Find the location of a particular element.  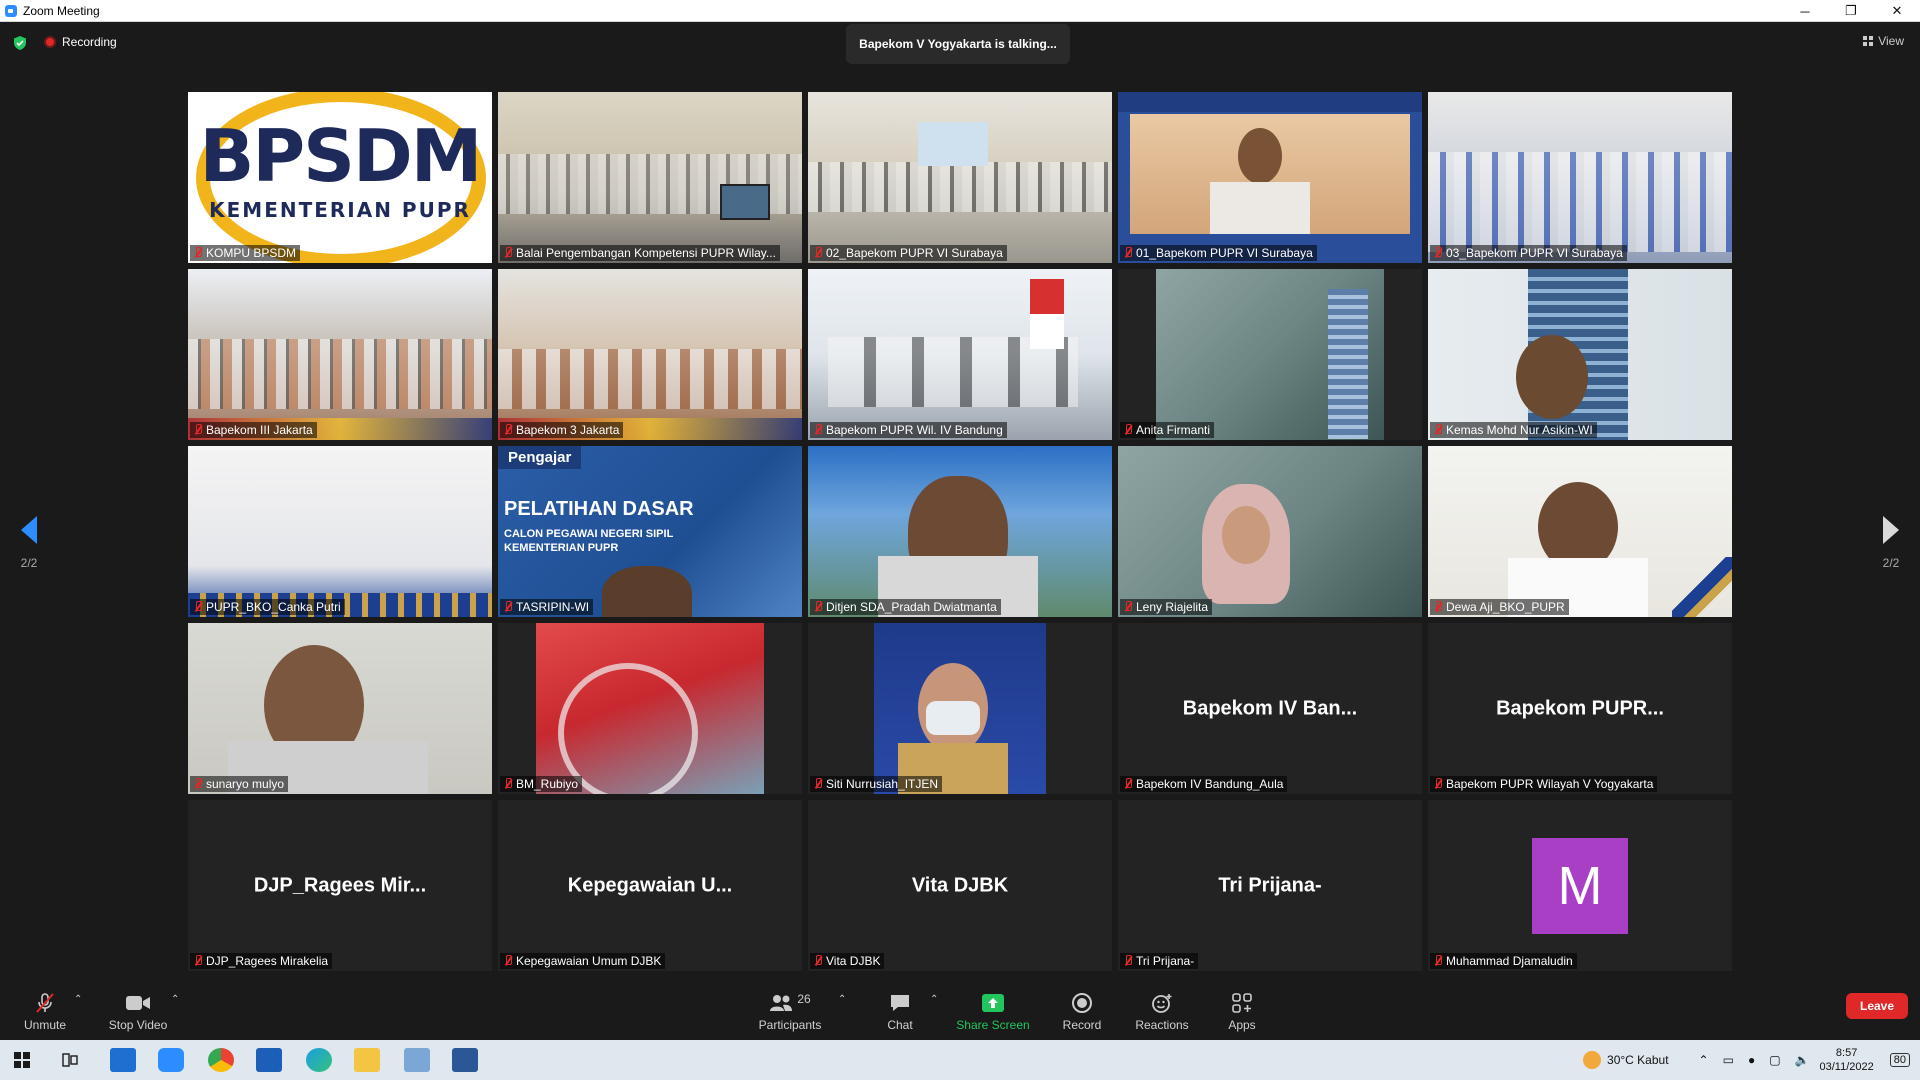

task-view-icon is located at coordinates (70, 1060).